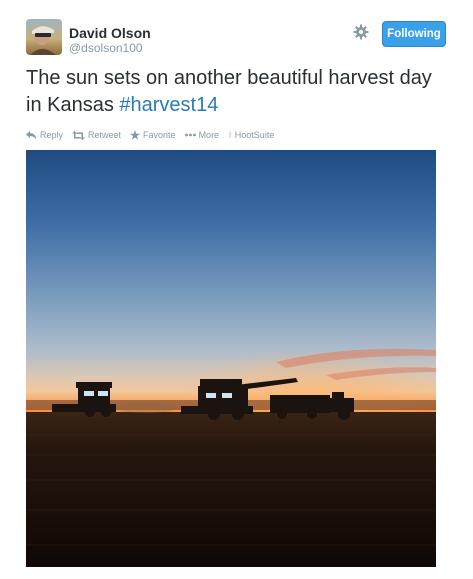 The image size is (473, 579). I want to click on more-dots-icon, so click(190, 135).